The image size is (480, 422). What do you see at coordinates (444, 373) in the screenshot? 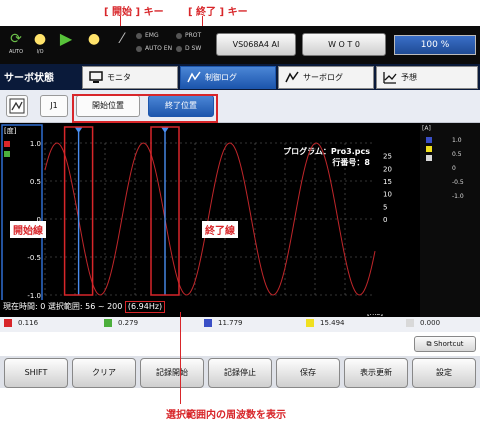
I see `bottom-button-6: 設定` at bounding box center [444, 373].